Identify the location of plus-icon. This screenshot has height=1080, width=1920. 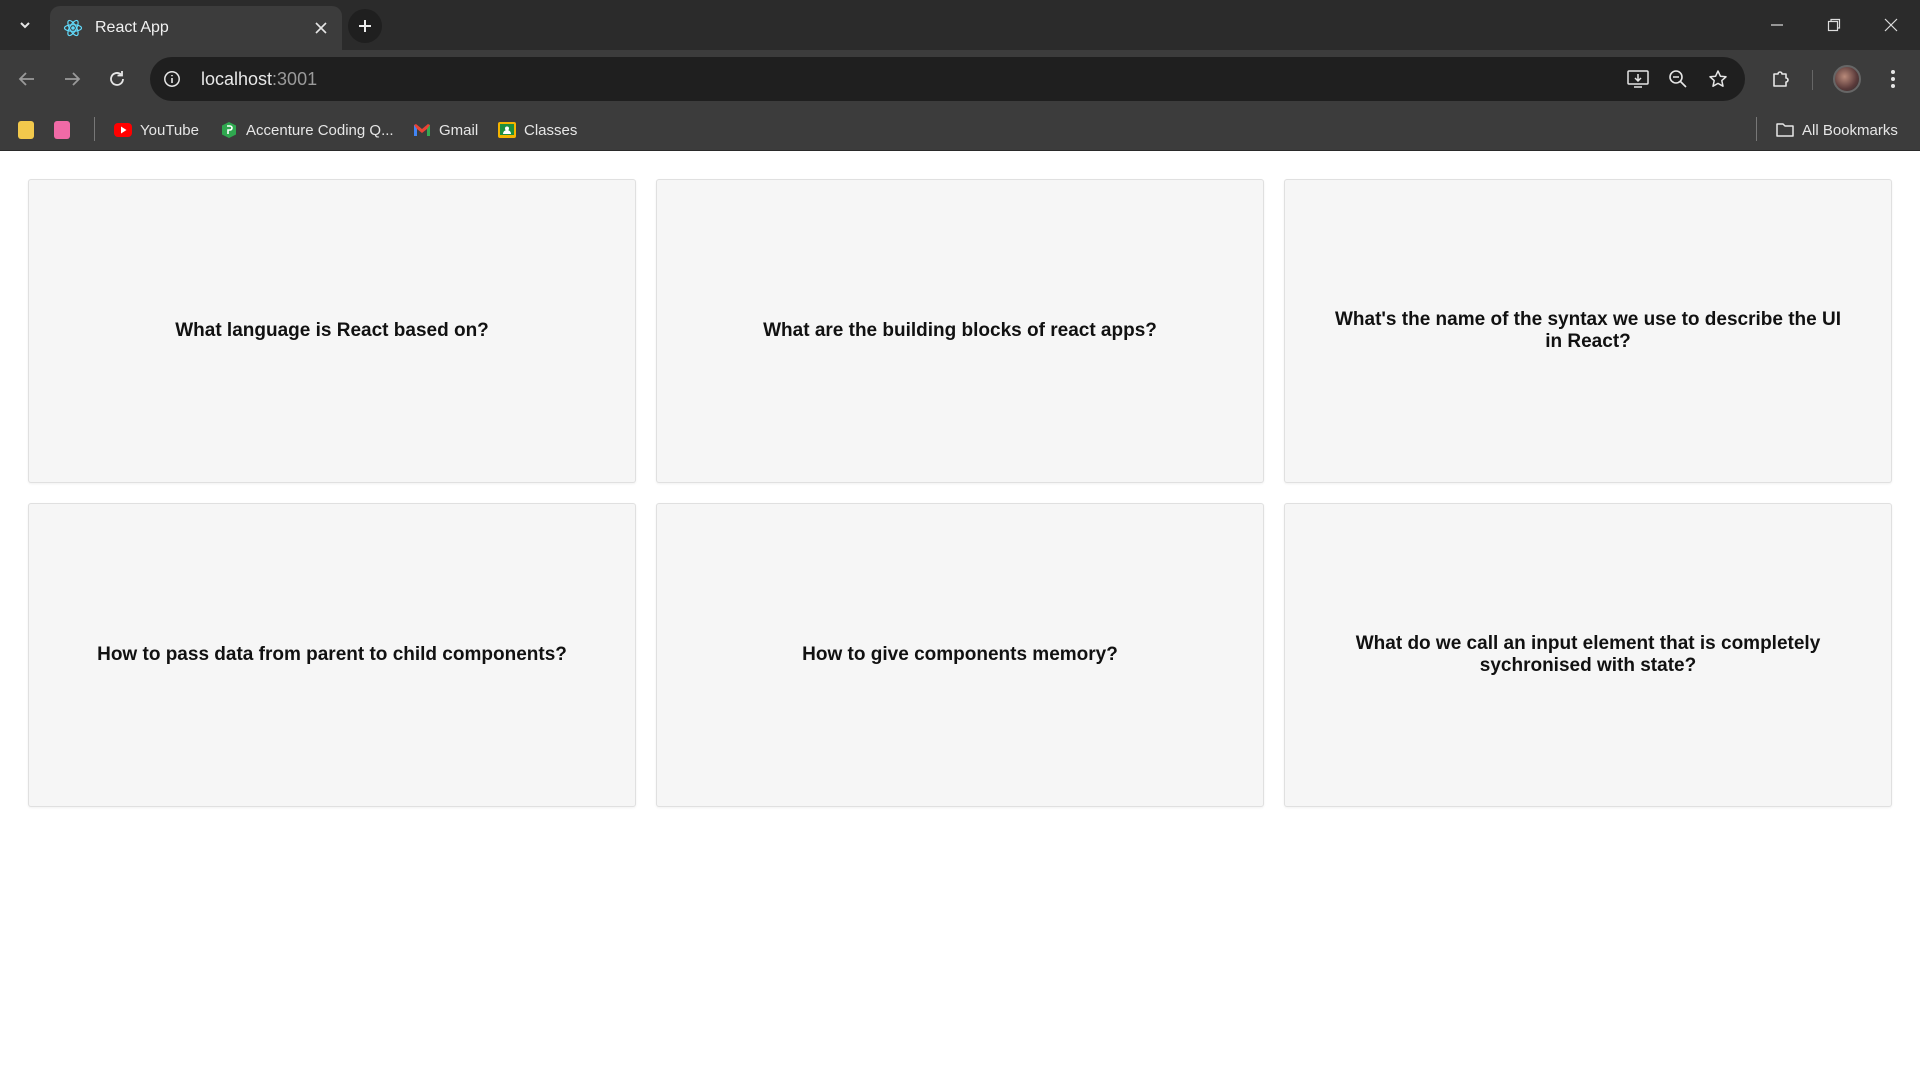
(365, 26).